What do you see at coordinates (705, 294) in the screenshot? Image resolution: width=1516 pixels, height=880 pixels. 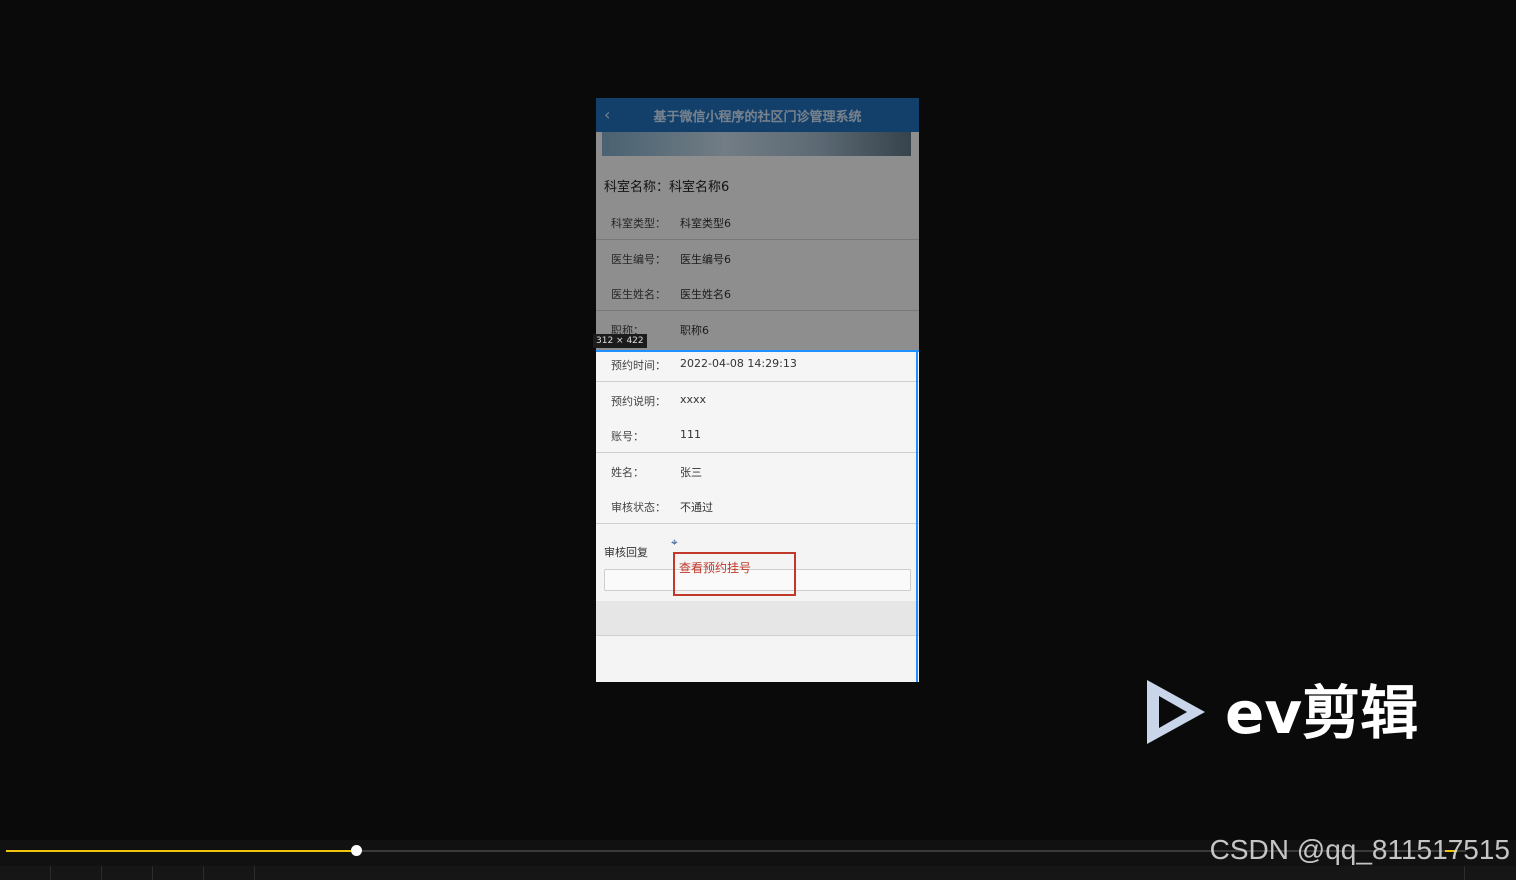 I see `field-value: 医生姓名6` at bounding box center [705, 294].